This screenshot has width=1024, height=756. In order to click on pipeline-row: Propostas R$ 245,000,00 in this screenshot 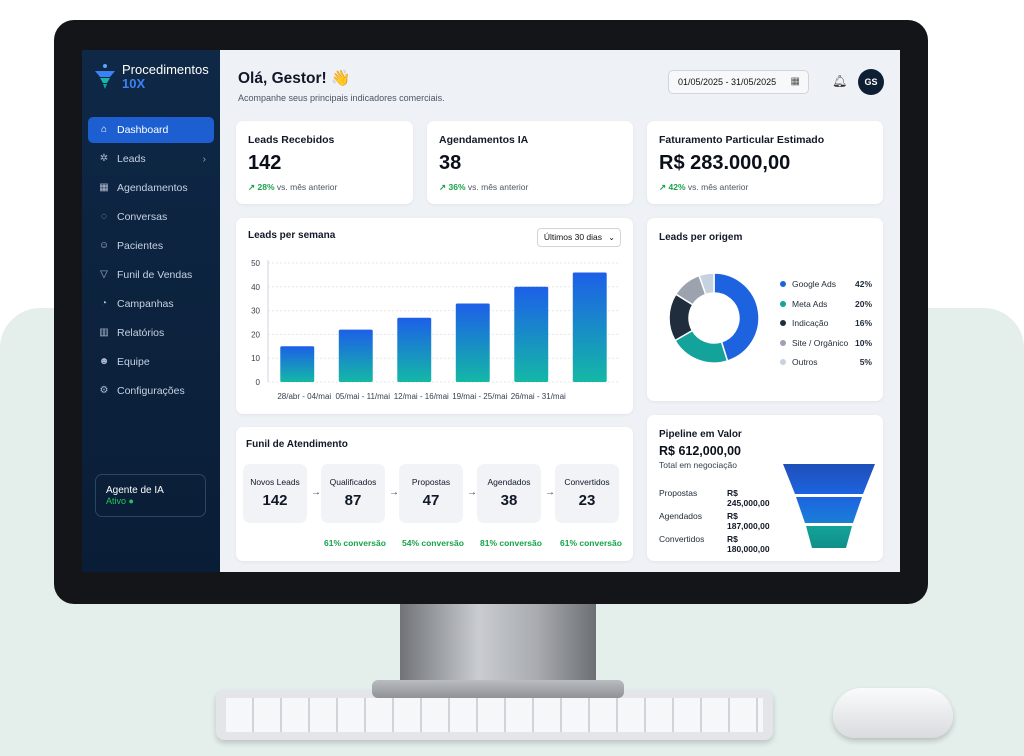, I will do `click(720, 498)`.